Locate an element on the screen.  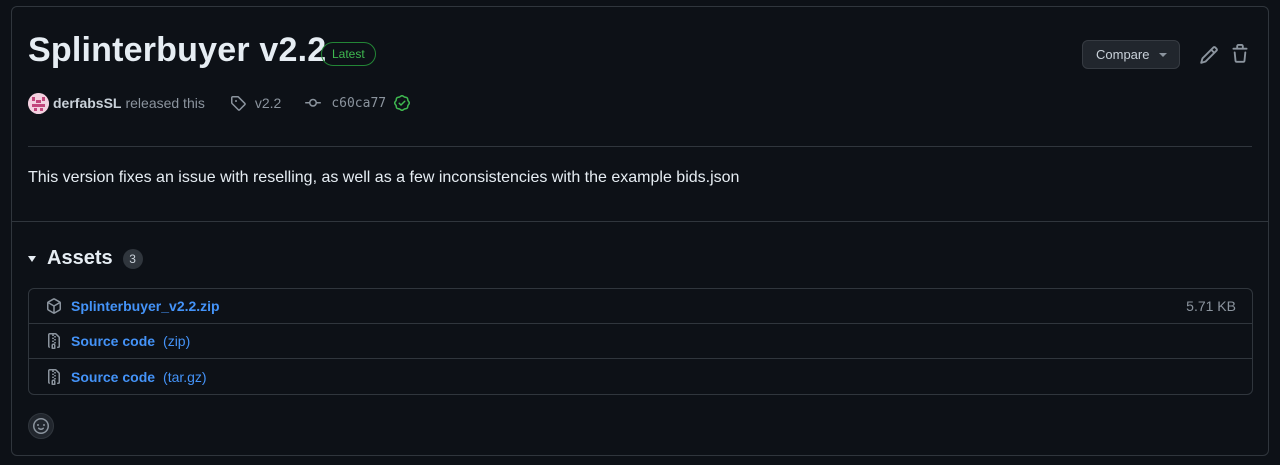
asset-suffix: (tar.gz) is located at coordinates (185, 377).